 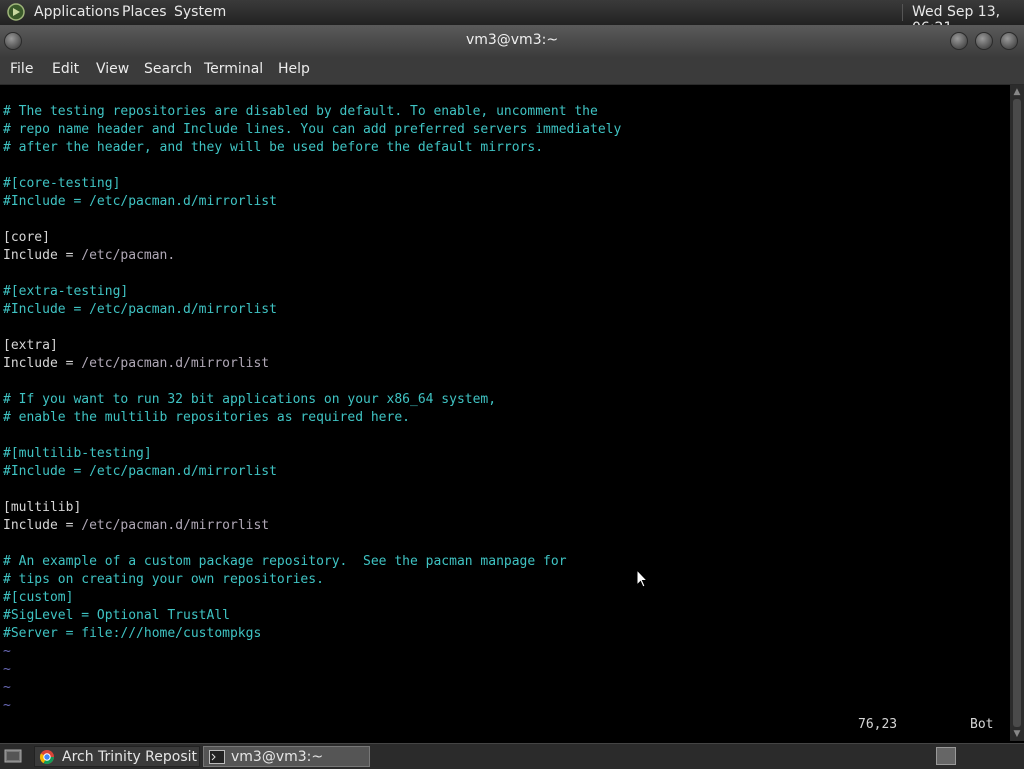 I want to click on terminal-line: Include = /etc/pacman.d, so click(x=93, y=256).